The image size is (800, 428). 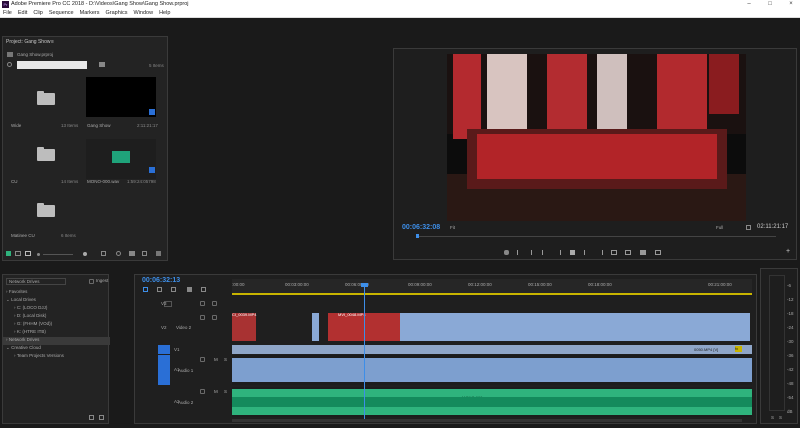 What do you see at coordinates (56, 317) in the screenshot?
I see `tree-item: › D: (Local Disk)` at bounding box center [56, 317].